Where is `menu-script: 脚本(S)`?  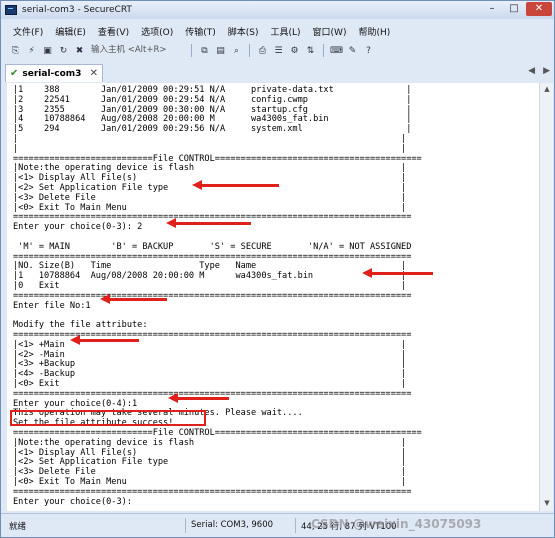 menu-script: 脚本(S) is located at coordinates (243, 31).